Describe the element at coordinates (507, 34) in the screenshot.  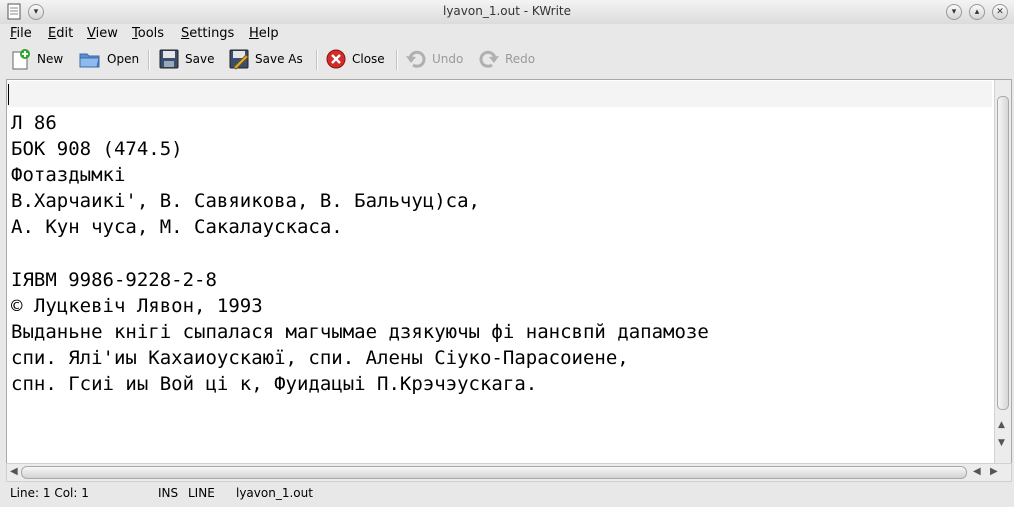
I see `menu-bar: File Edit View Tools Settings Help` at that location.